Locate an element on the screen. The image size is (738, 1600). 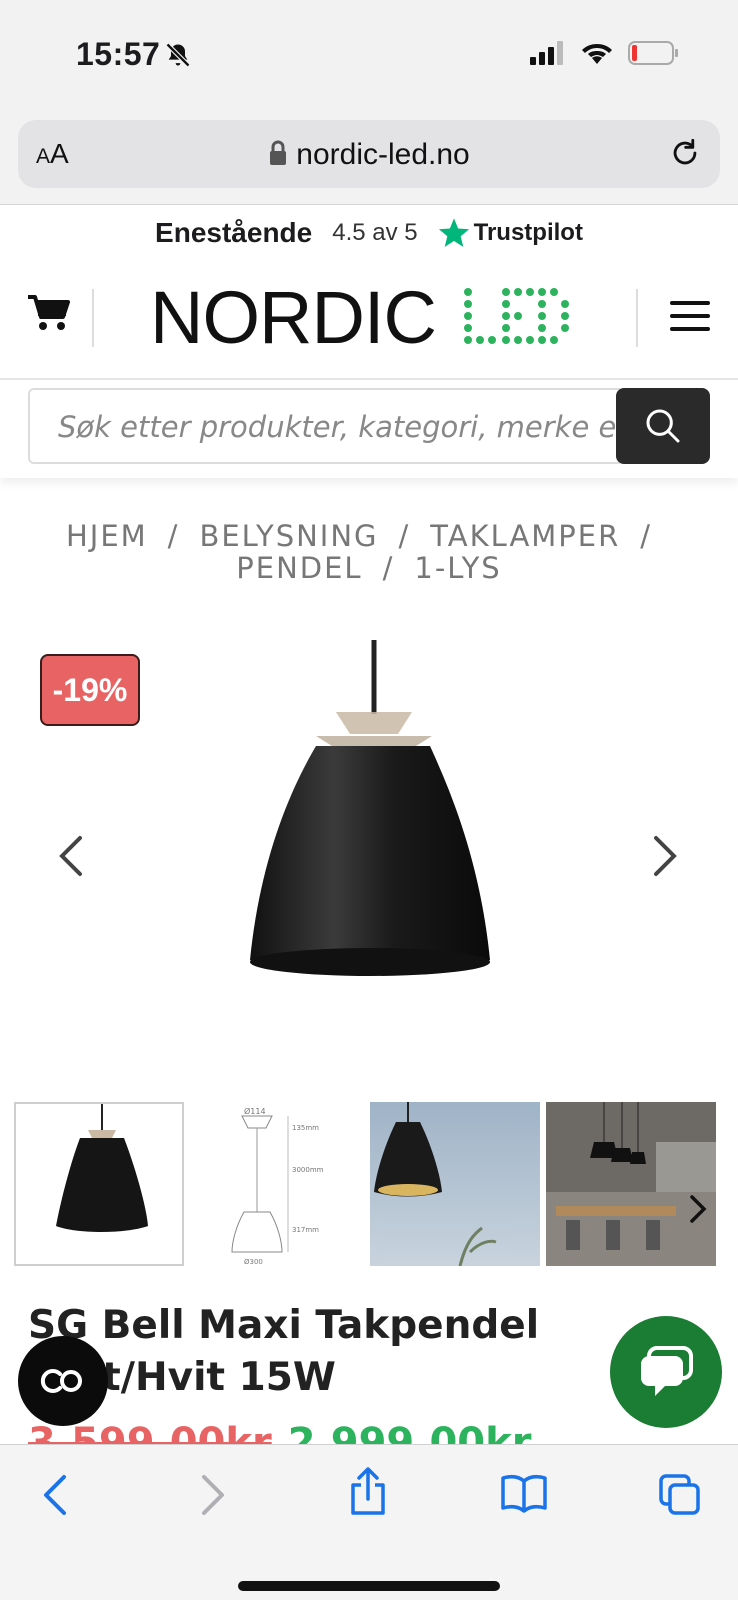
chevron-right-icon is located at coordinates (666, 856).